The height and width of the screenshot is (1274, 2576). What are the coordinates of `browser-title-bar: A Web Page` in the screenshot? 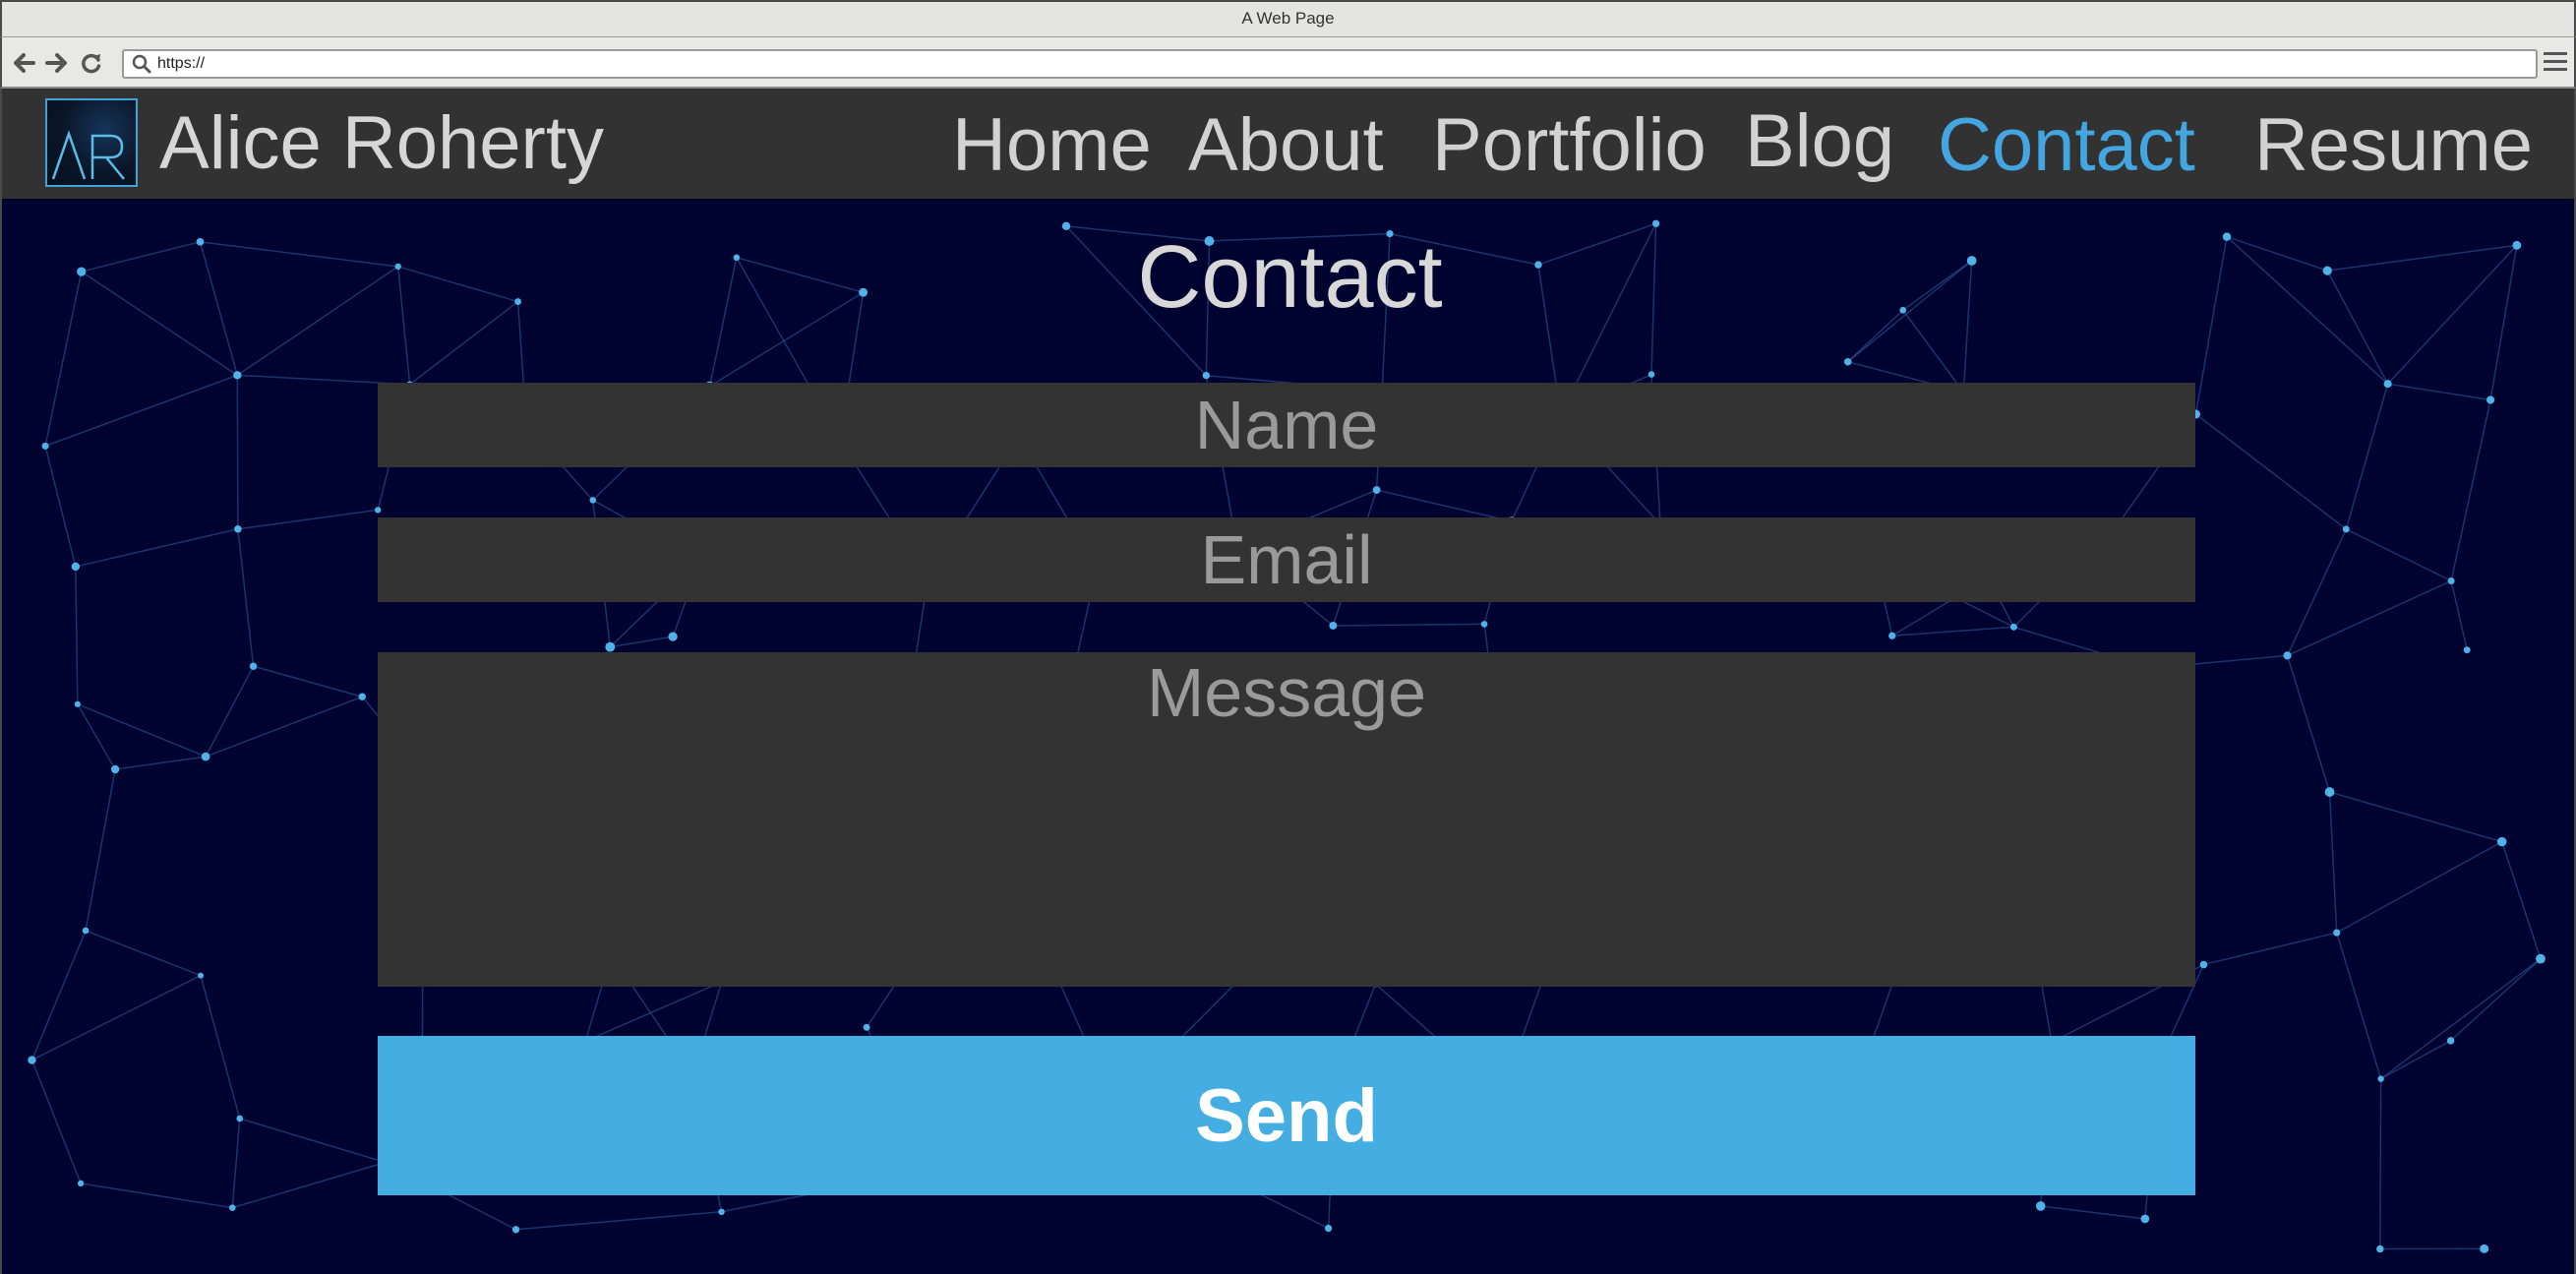 It's located at (1288, 18).